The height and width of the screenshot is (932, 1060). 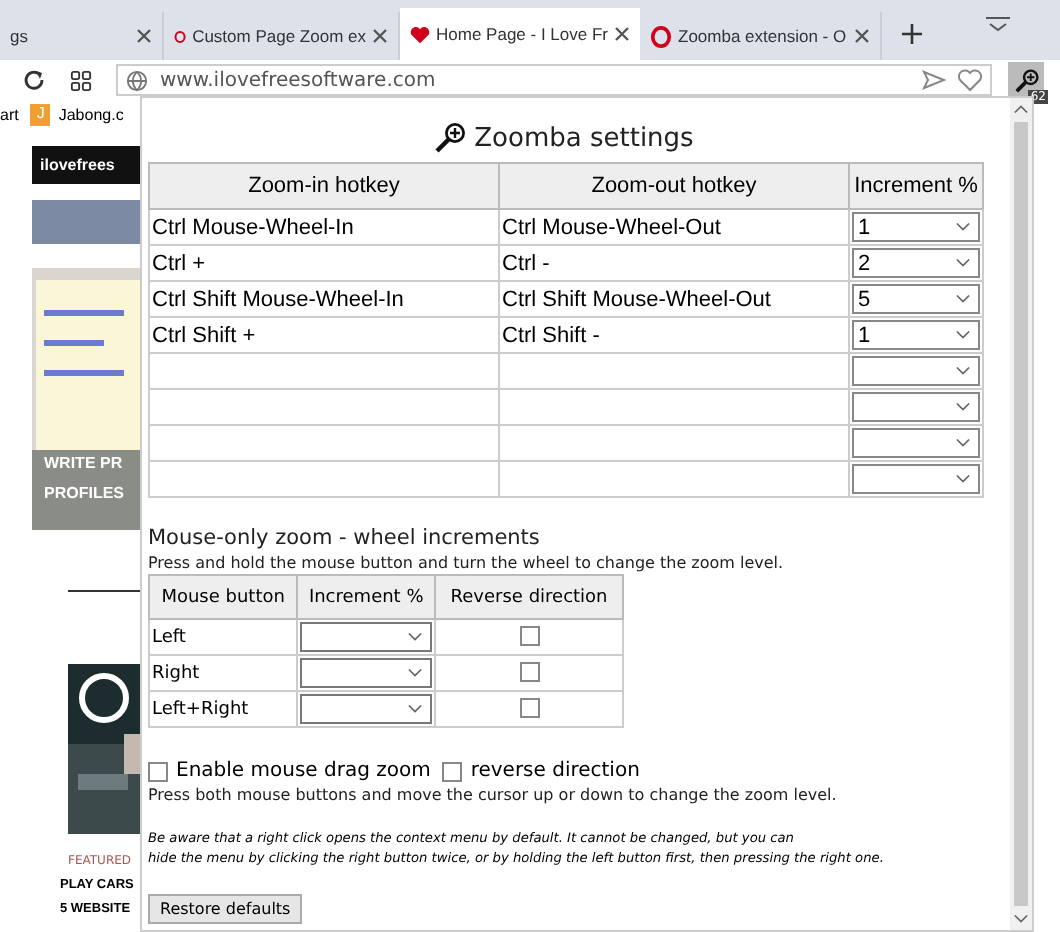 What do you see at coordinates (970, 80) in the screenshot?
I see `heart-outline-icon` at bounding box center [970, 80].